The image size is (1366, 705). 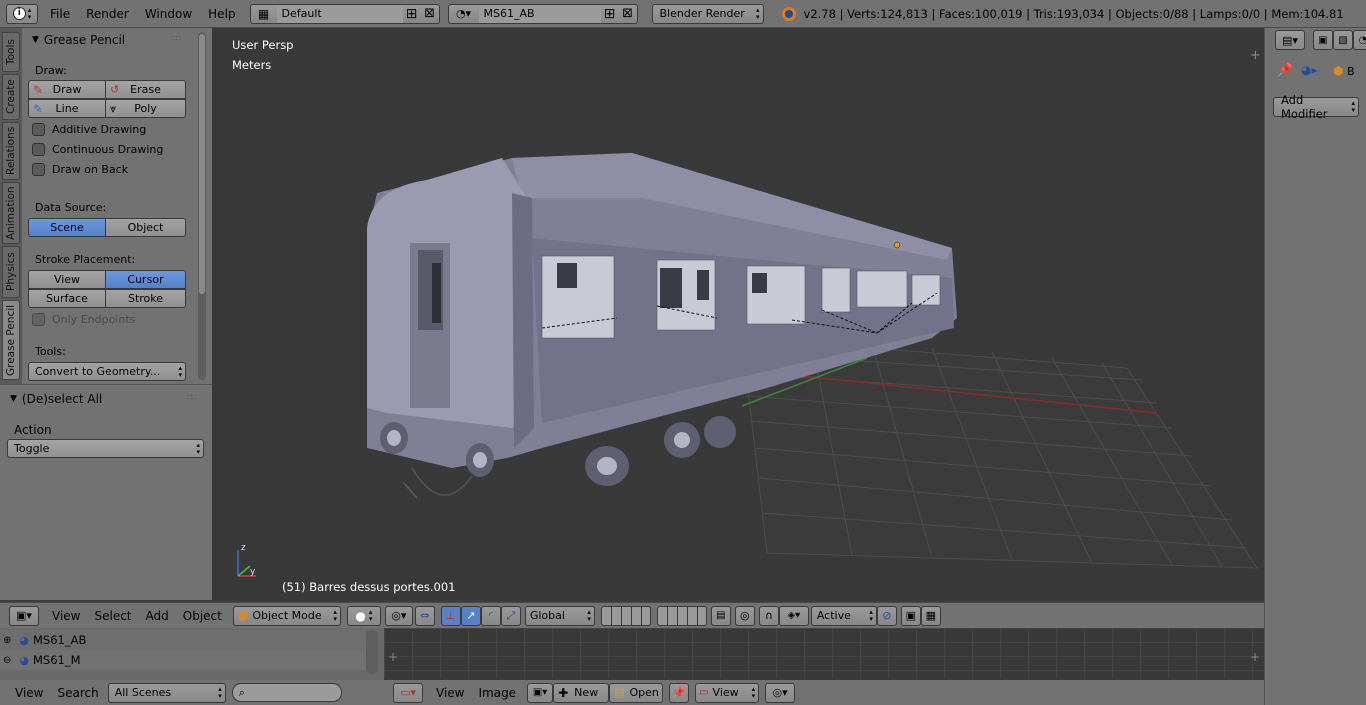 What do you see at coordinates (38, 149) in the screenshot?
I see `continuous-drawing-checkbox` at bounding box center [38, 149].